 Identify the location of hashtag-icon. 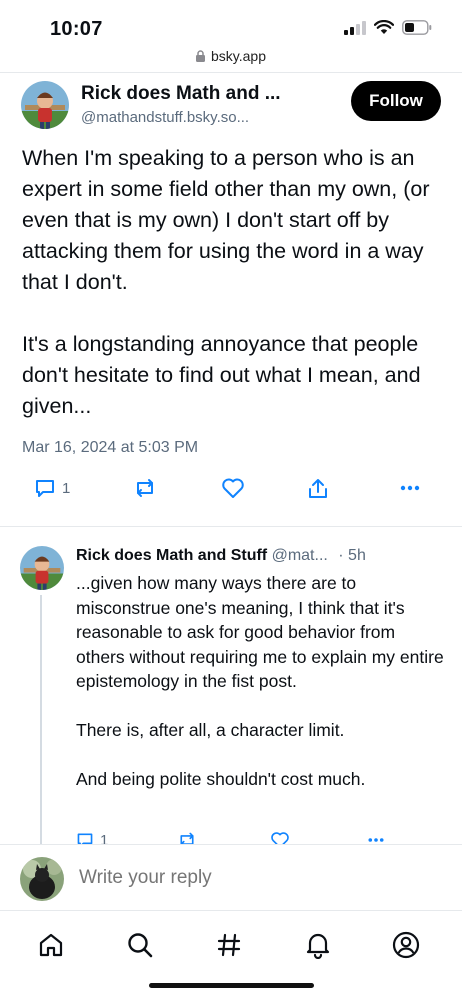
(229, 945).